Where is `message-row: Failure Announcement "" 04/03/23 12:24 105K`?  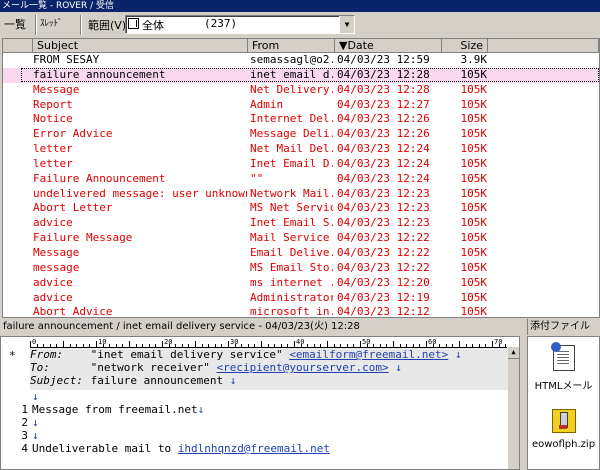
message-row: Failure Announcement "" 04/03/23 12:24 105K is located at coordinates (301, 179).